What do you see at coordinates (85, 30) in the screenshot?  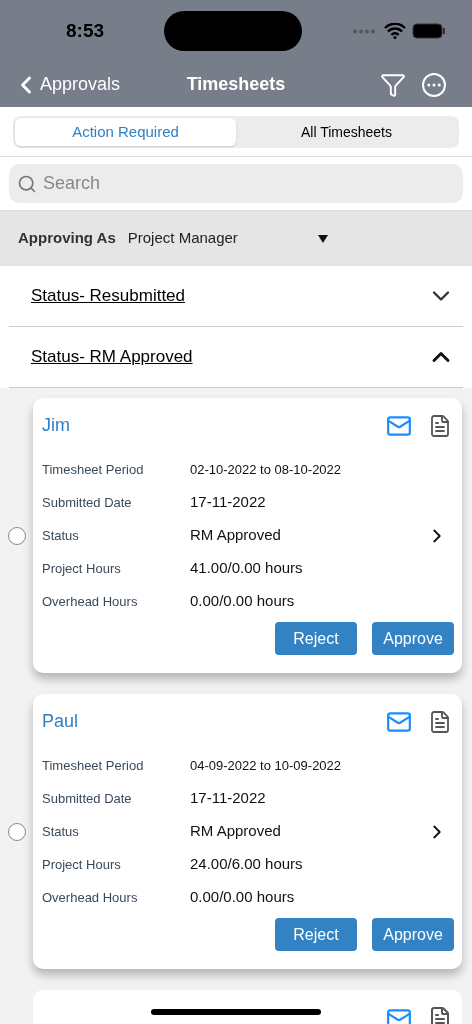 I see `clock: 8:53` at bounding box center [85, 30].